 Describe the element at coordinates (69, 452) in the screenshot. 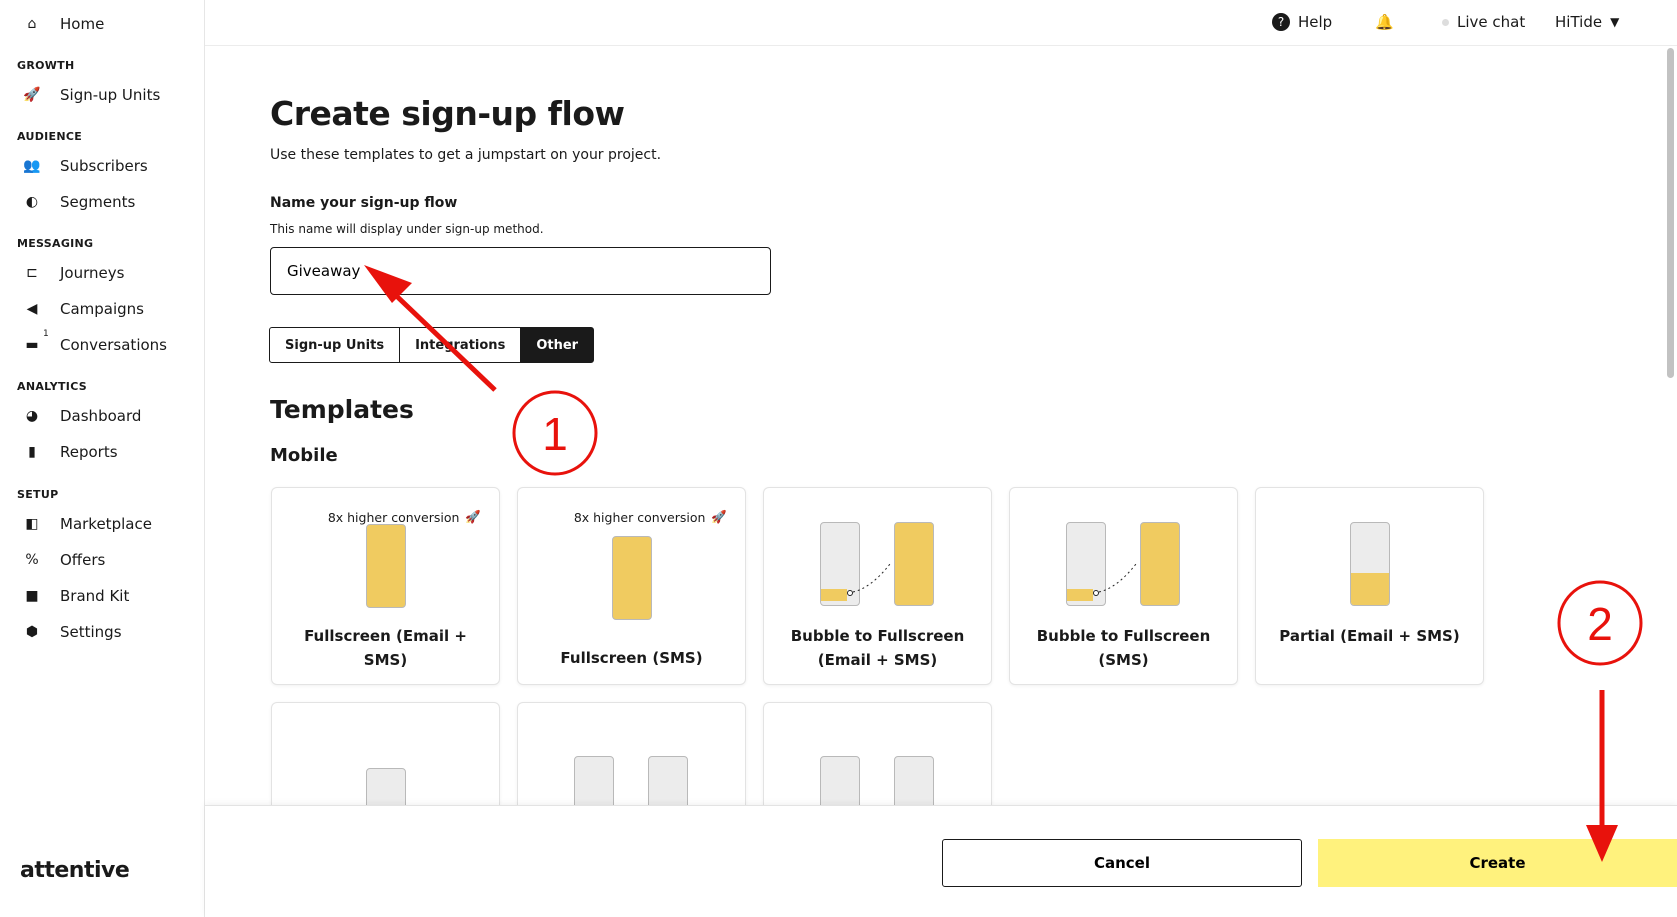

I see `sidebar-item-reports: ▮ Reports` at that location.